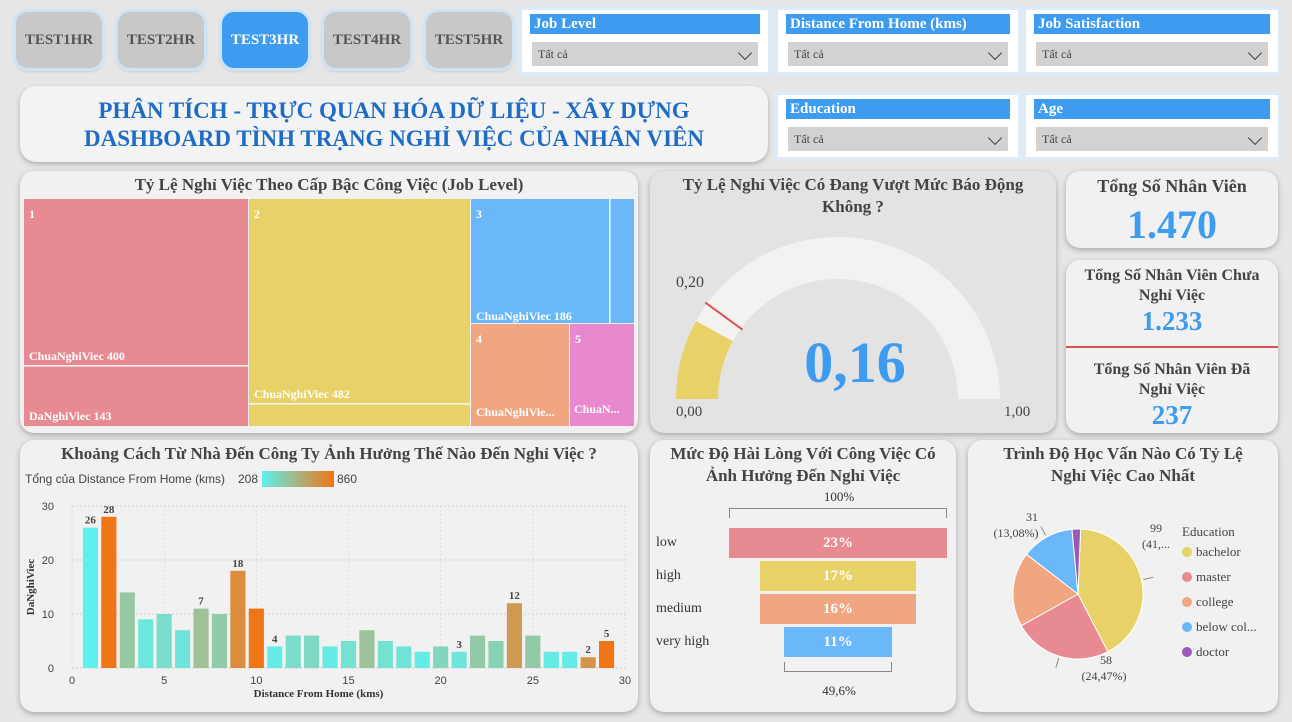  Describe the element at coordinates (645, 41) in the screenshot. I see `job-level-slicer: Job Level Tất cả` at that location.